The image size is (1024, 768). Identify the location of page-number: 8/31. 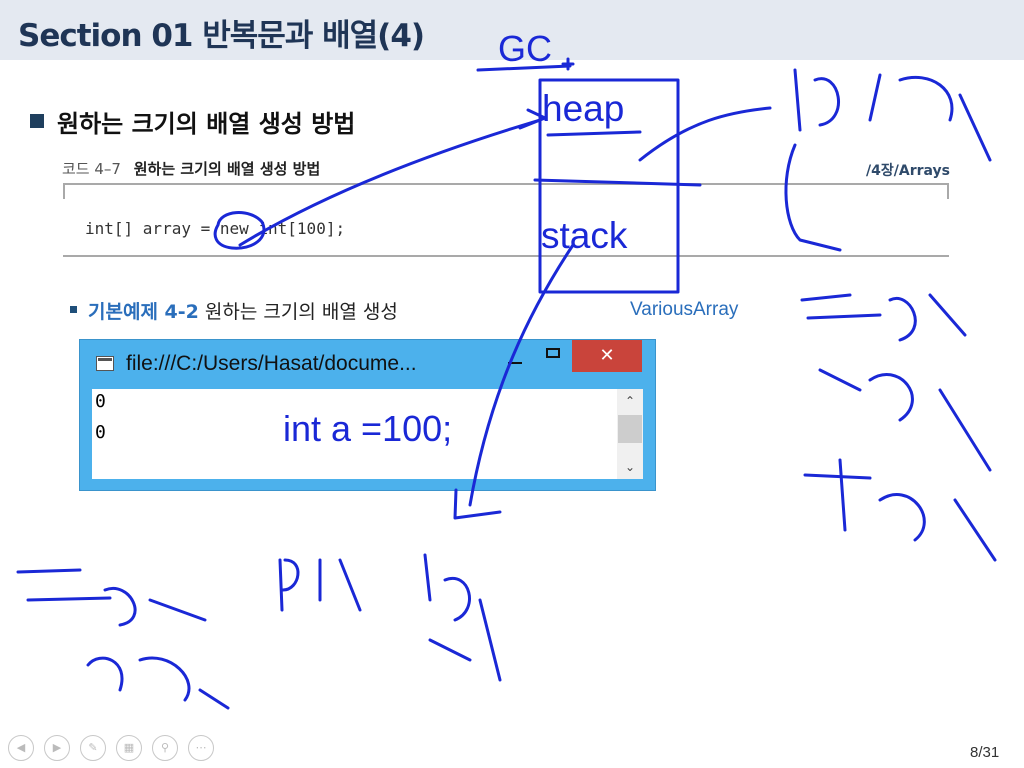
(985, 752).